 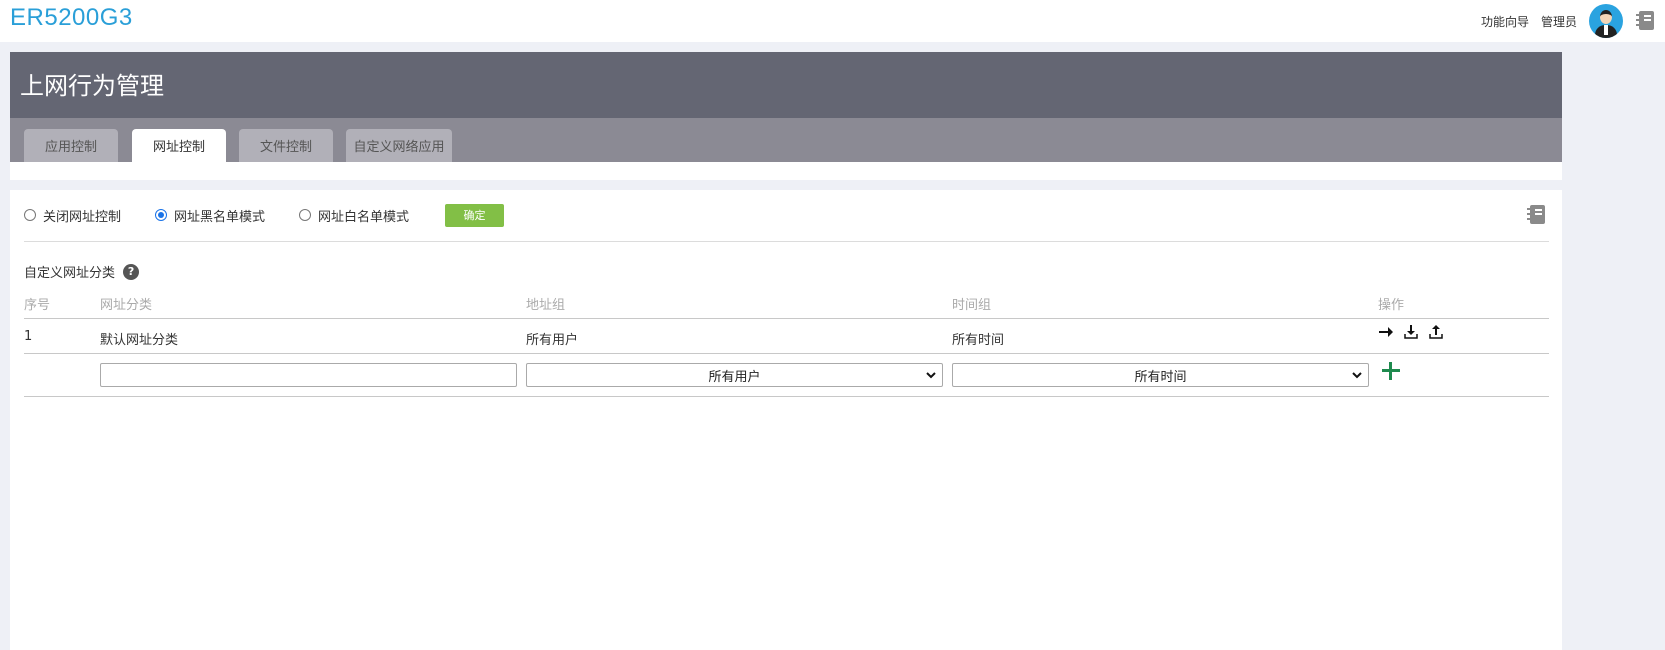 I want to click on confirm-button: 确定, so click(x=475, y=215).